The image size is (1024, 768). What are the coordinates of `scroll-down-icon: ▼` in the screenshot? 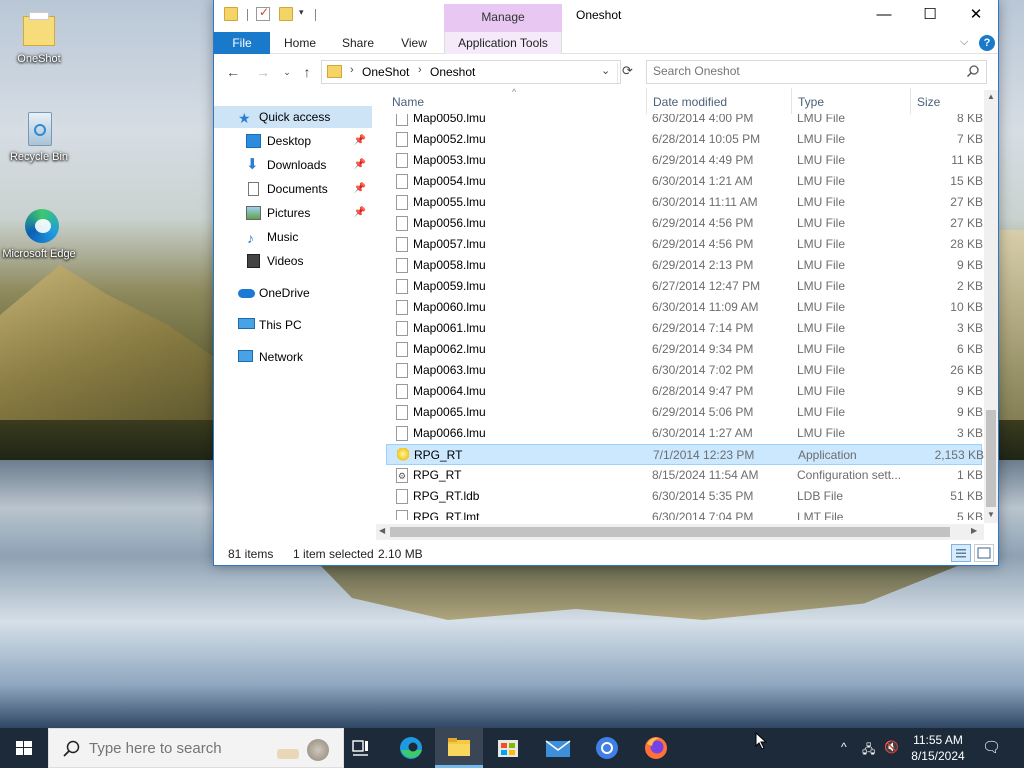 It's located at (991, 514).